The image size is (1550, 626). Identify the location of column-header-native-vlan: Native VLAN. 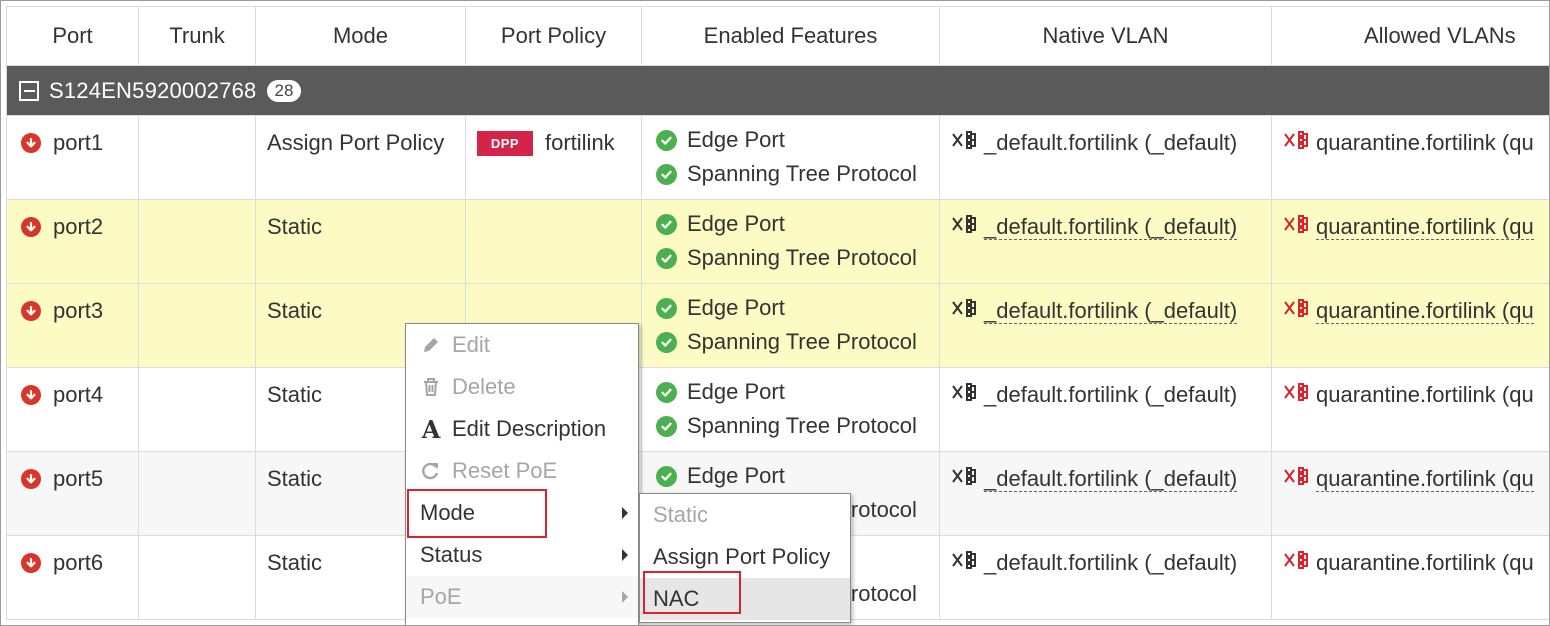
(1105, 36).